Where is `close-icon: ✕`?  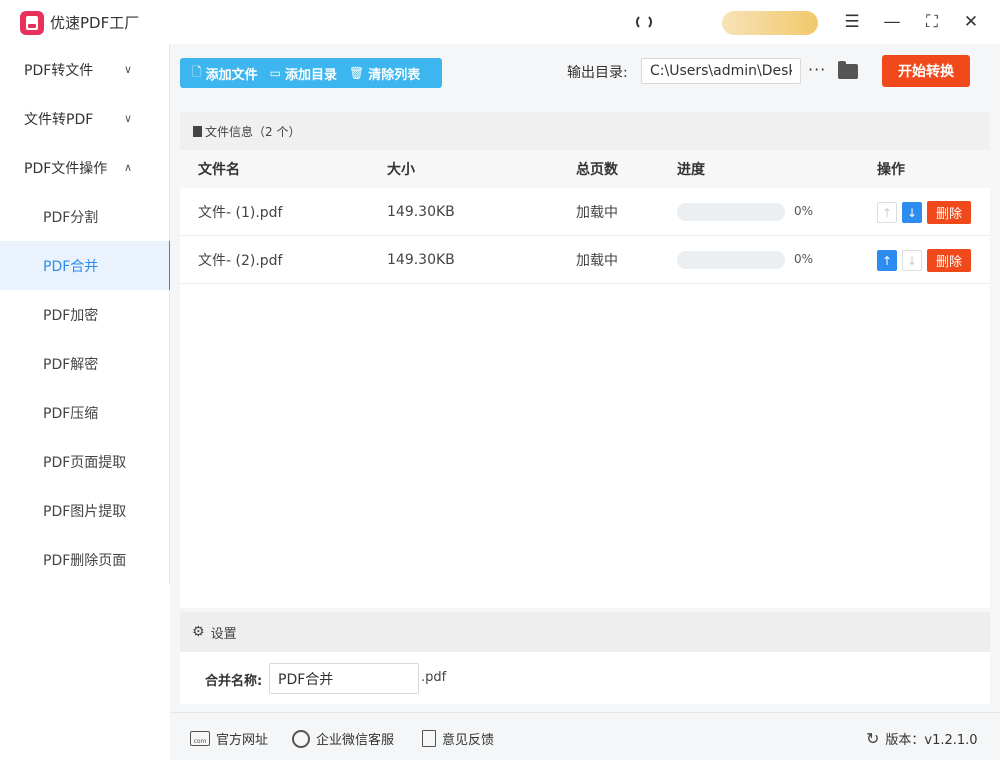
close-icon: ✕ is located at coordinates (971, 22).